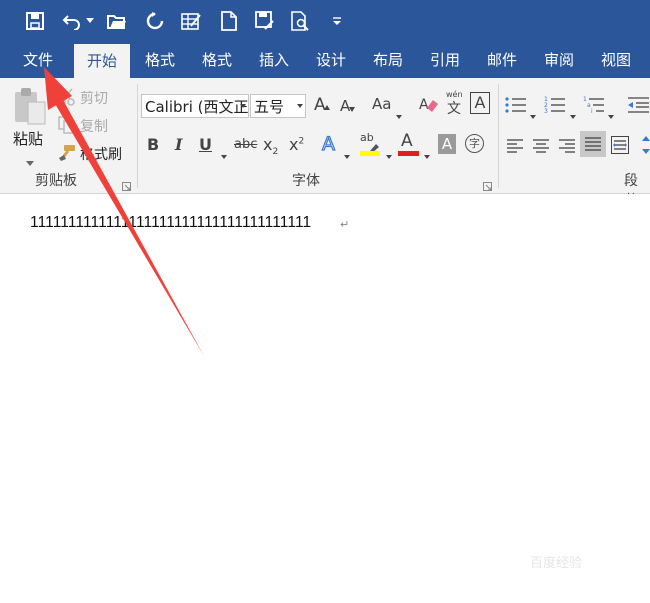 The height and width of the screenshot is (603, 650). Describe the element at coordinates (516, 107) in the screenshot. I see `bullets-icon` at that location.